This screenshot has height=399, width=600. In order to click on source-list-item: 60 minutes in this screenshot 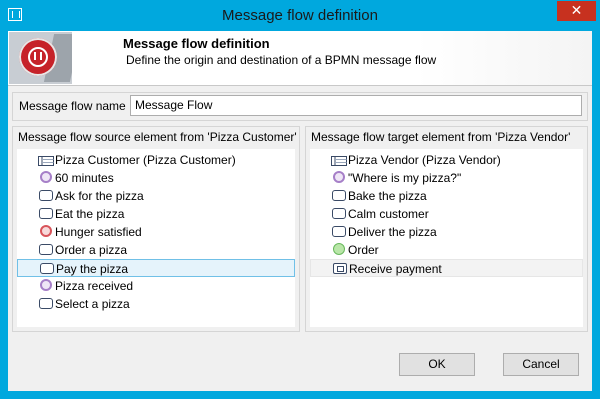, I will do `click(156, 178)`.